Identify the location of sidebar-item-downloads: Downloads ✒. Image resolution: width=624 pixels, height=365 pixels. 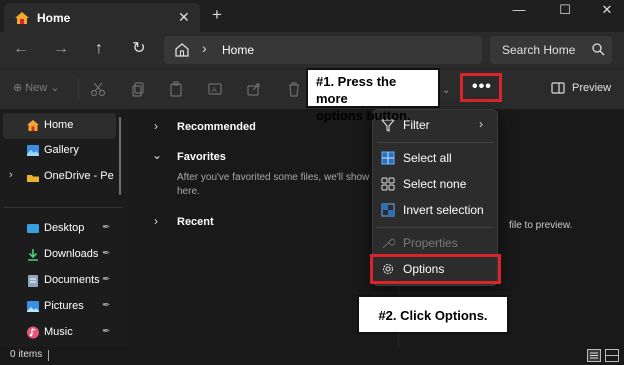
(62, 255).